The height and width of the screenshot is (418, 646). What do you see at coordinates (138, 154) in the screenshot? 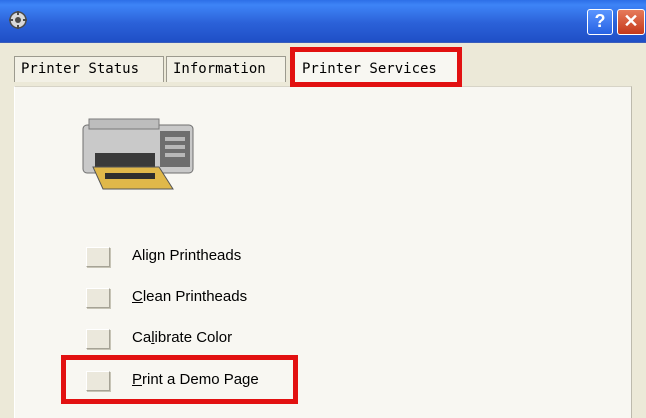
I see `printer-image` at bounding box center [138, 154].